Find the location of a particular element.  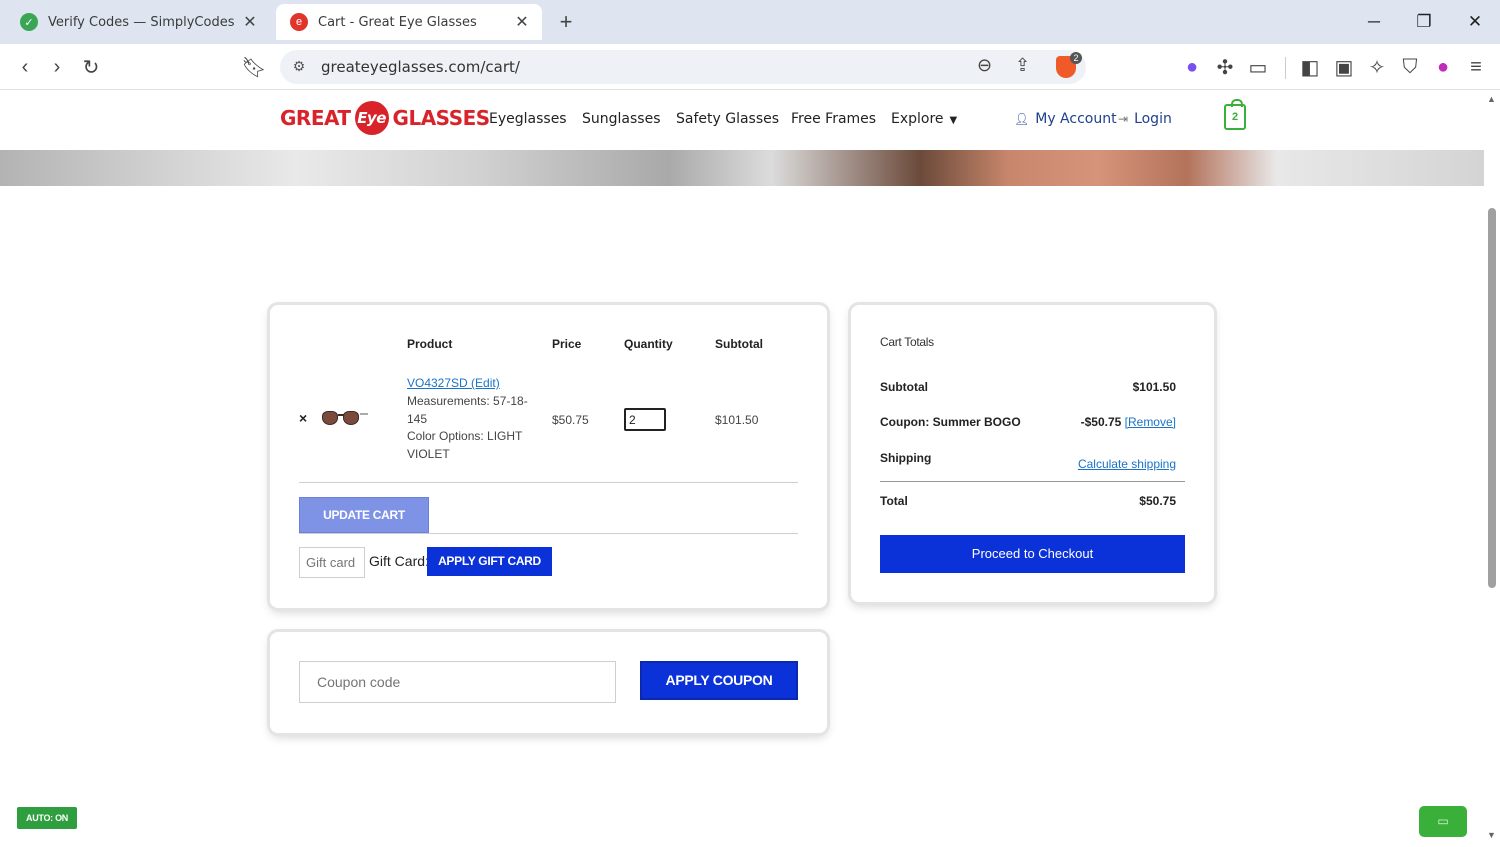

quantity-input is located at coordinates (645, 419).